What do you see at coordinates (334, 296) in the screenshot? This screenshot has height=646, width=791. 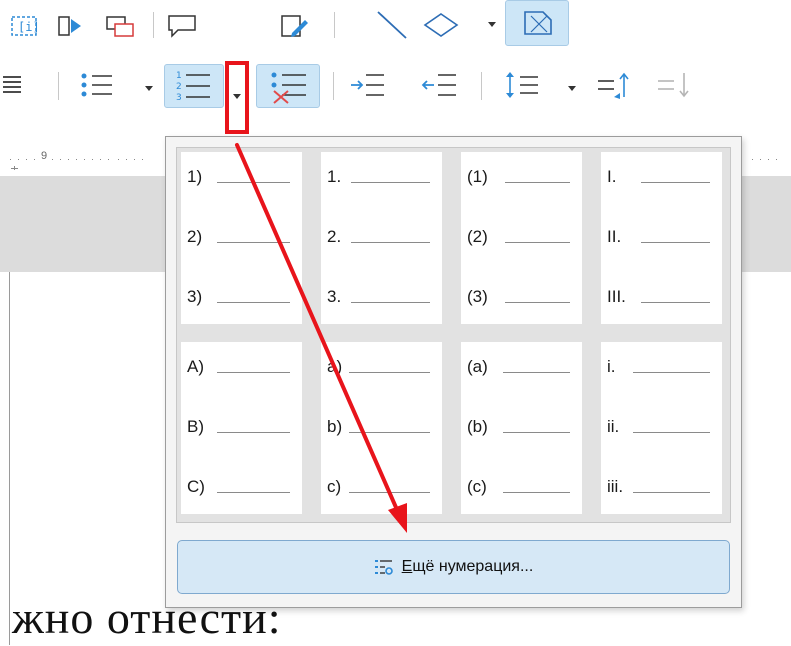 I see `numbering-preset-label: 3.` at bounding box center [334, 296].